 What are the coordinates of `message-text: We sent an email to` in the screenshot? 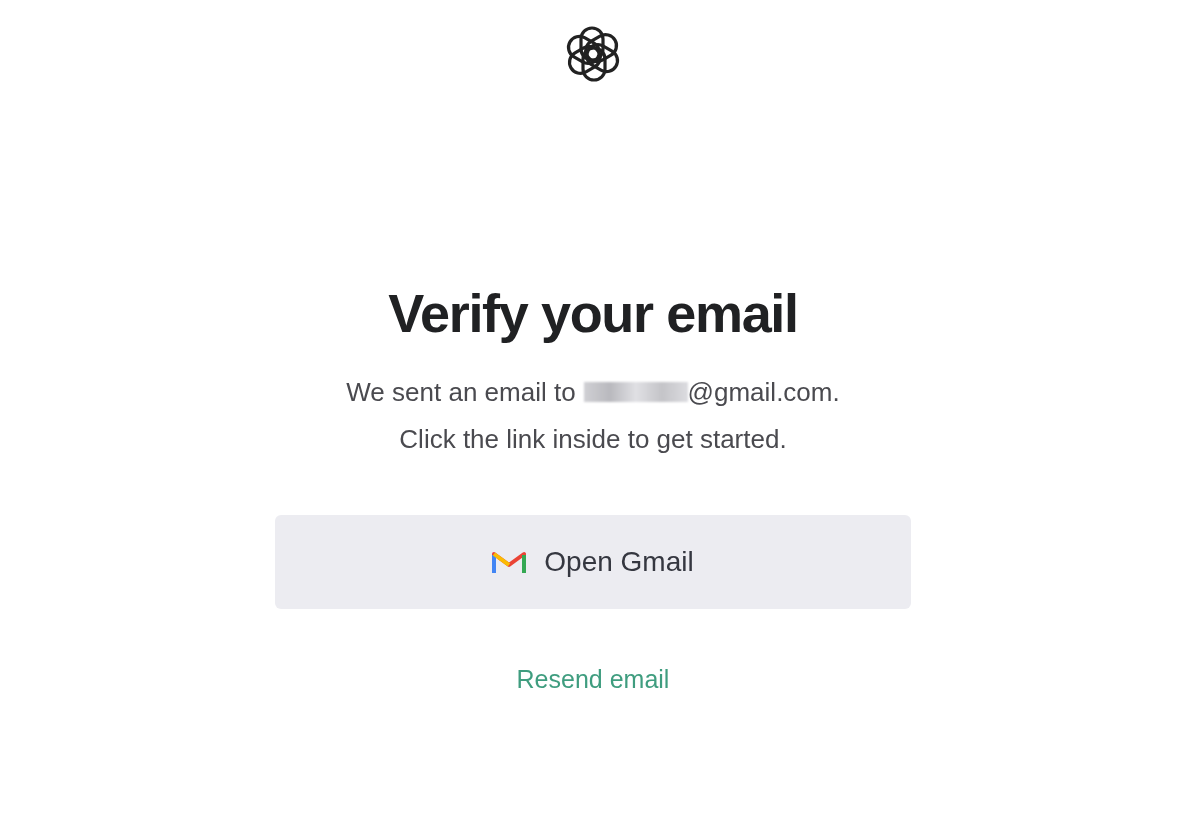 It's located at (461, 392).